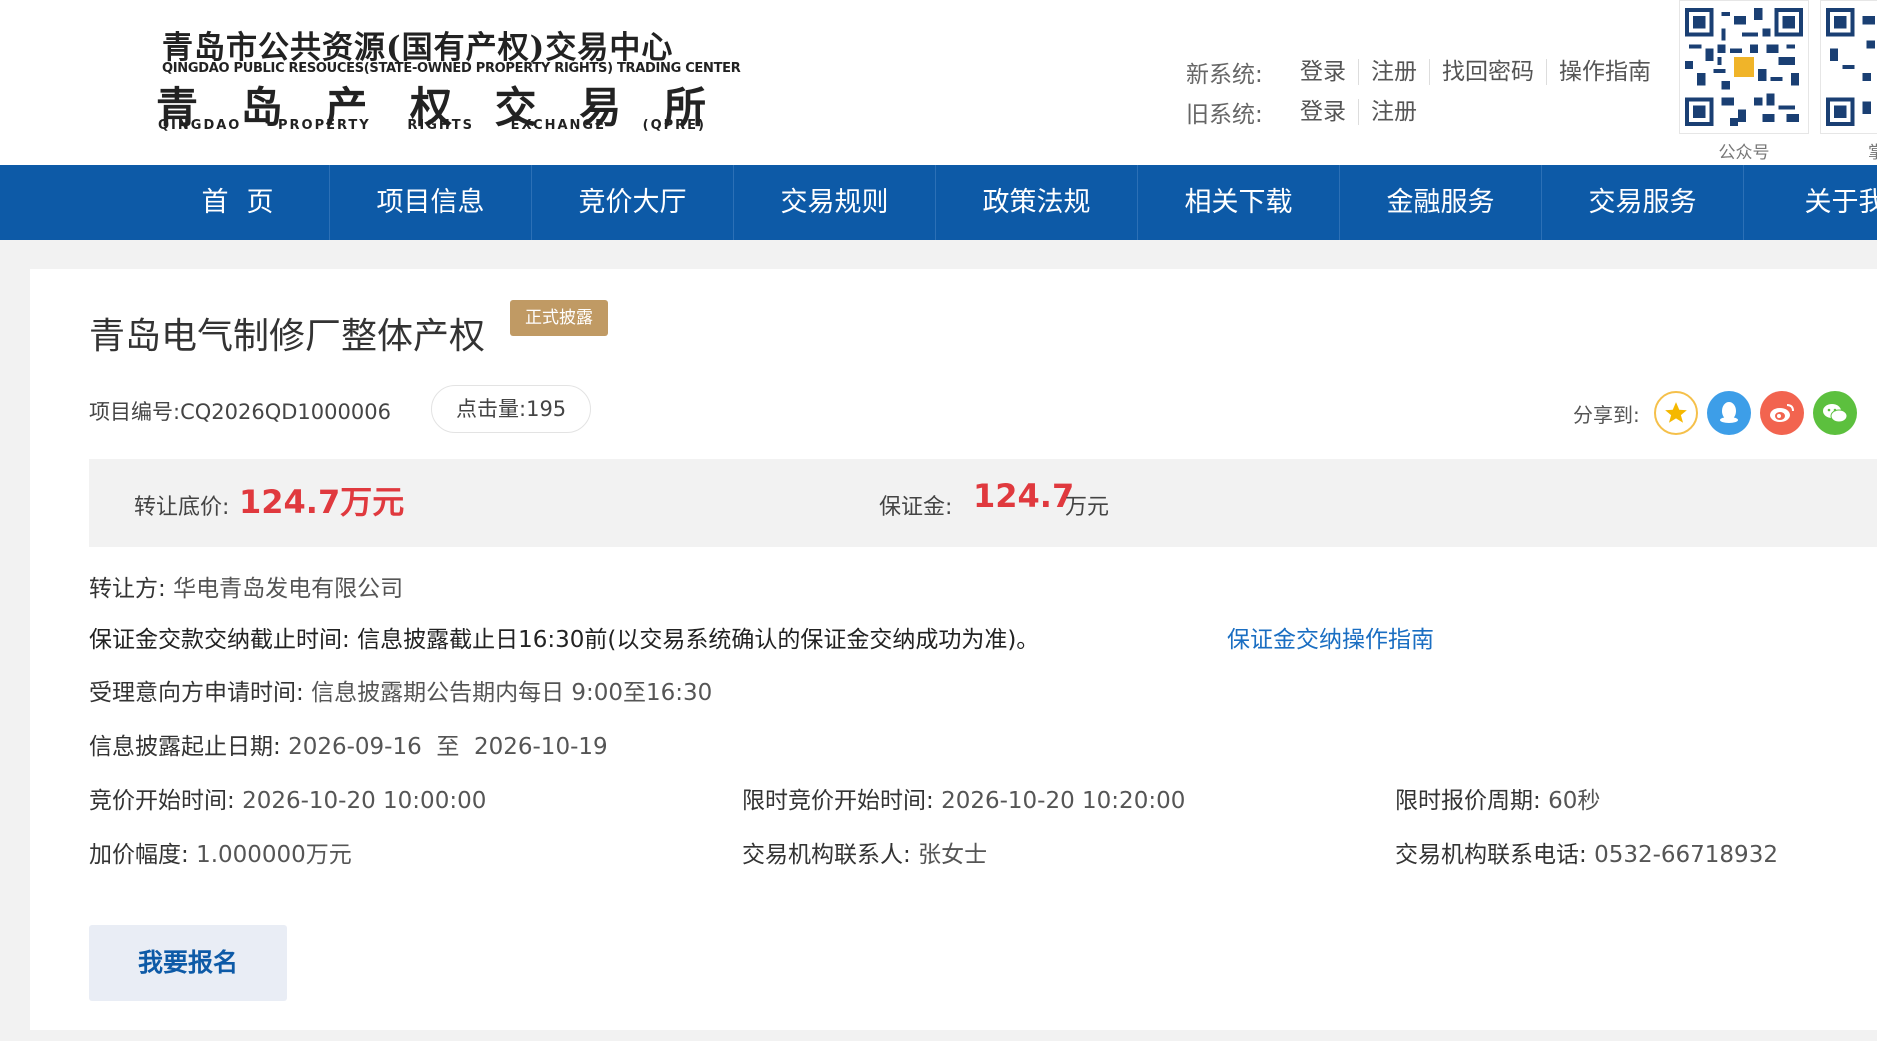 This screenshot has width=1877, height=1041. Describe the element at coordinates (285, 412) in the screenshot. I see `project-number-value: CQ2026QD1000006` at that location.